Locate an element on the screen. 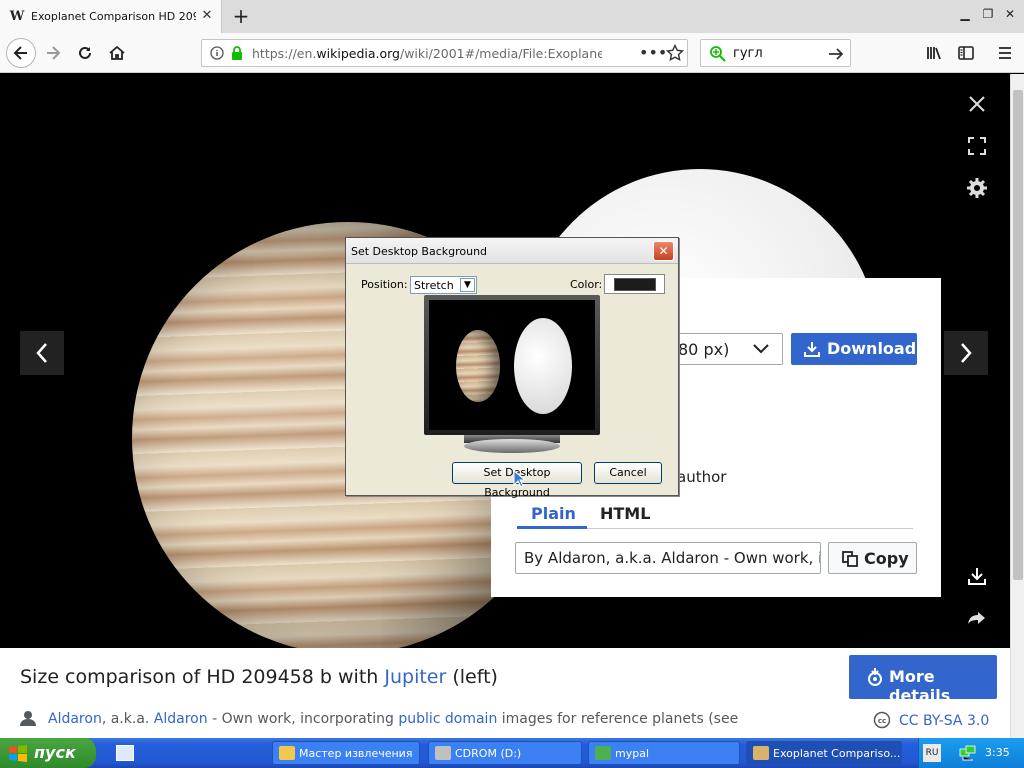 This screenshot has width=1024, height=768. monitor-preview is located at coordinates (512, 365).